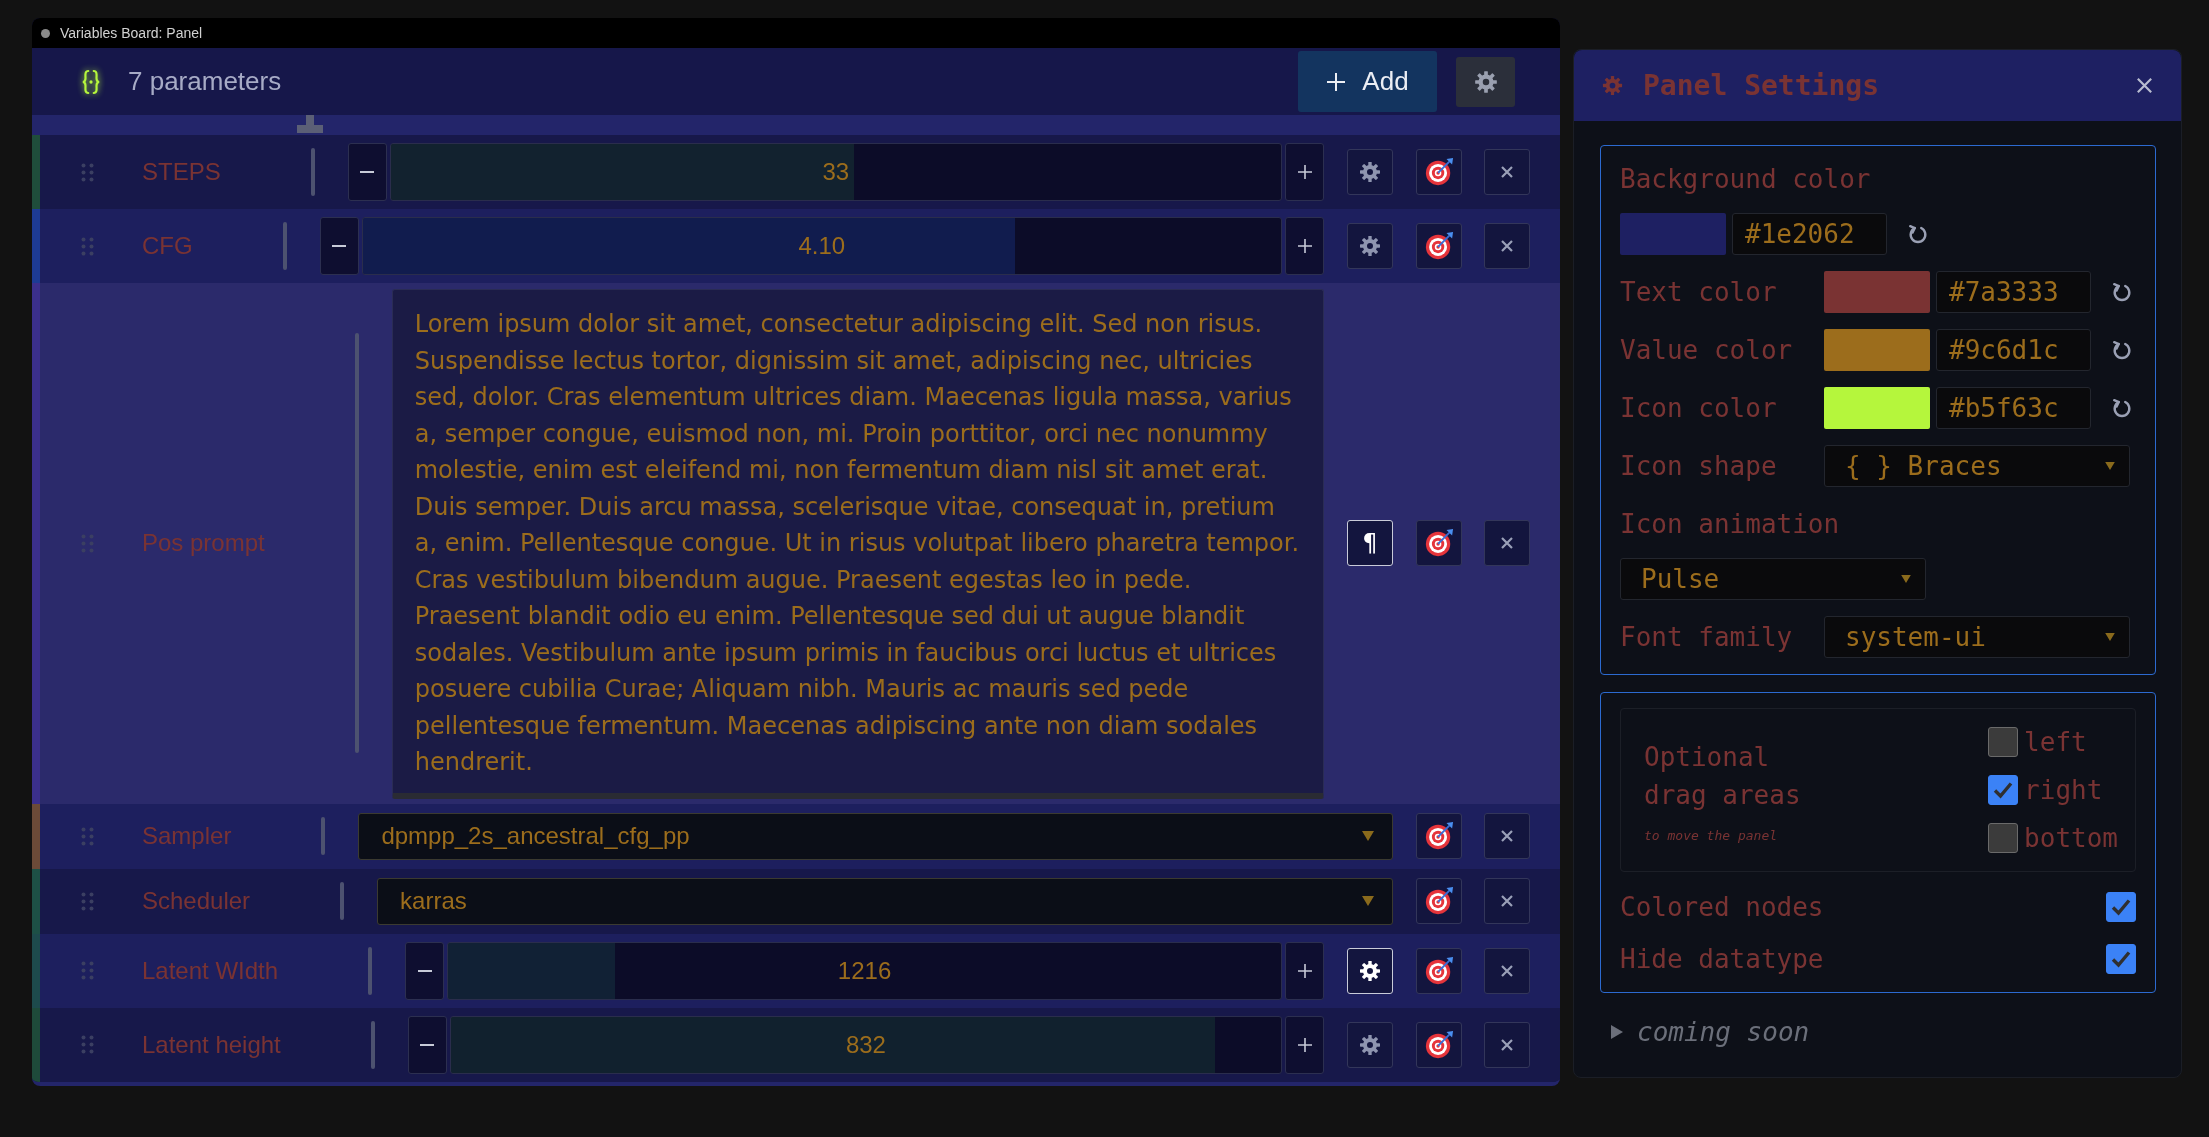 The width and height of the screenshot is (2209, 1137). What do you see at coordinates (875, 836) in the screenshot?
I see `dropdown: dpmpp_2s_ancestral_cfg_pp` at bounding box center [875, 836].